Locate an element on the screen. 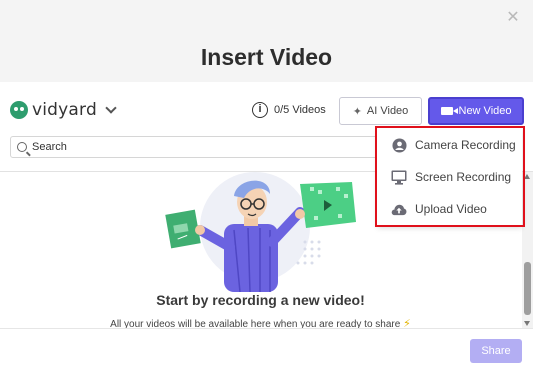 The width and height of the screenshot is (533, 369). menu-item-camera-recording: Camera Recording is located at coordinates (449, 145).